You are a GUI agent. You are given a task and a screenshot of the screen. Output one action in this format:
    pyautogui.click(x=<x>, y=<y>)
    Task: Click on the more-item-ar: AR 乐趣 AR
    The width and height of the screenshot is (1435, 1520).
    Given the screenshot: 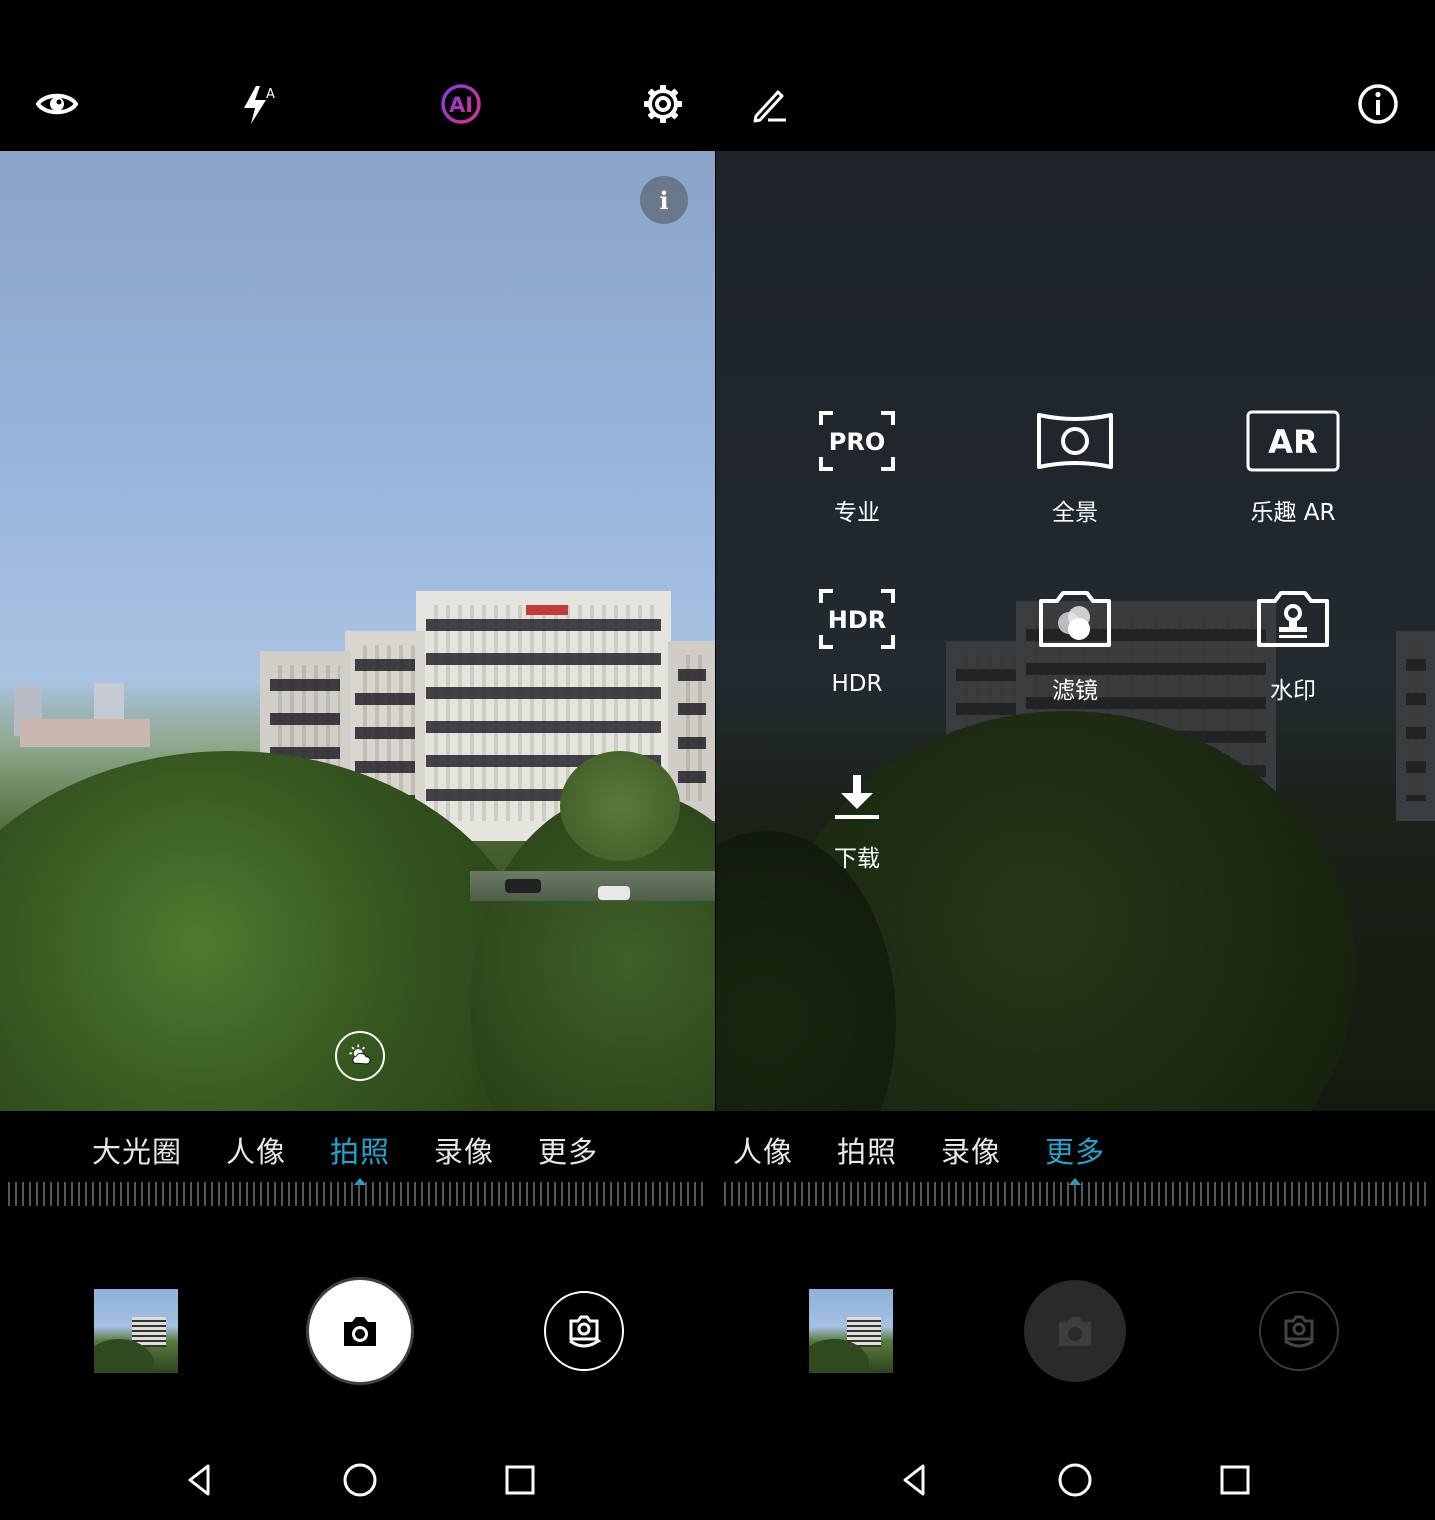 What is the action you would take?
    pyautogui.click(x=1293, y=465)
    